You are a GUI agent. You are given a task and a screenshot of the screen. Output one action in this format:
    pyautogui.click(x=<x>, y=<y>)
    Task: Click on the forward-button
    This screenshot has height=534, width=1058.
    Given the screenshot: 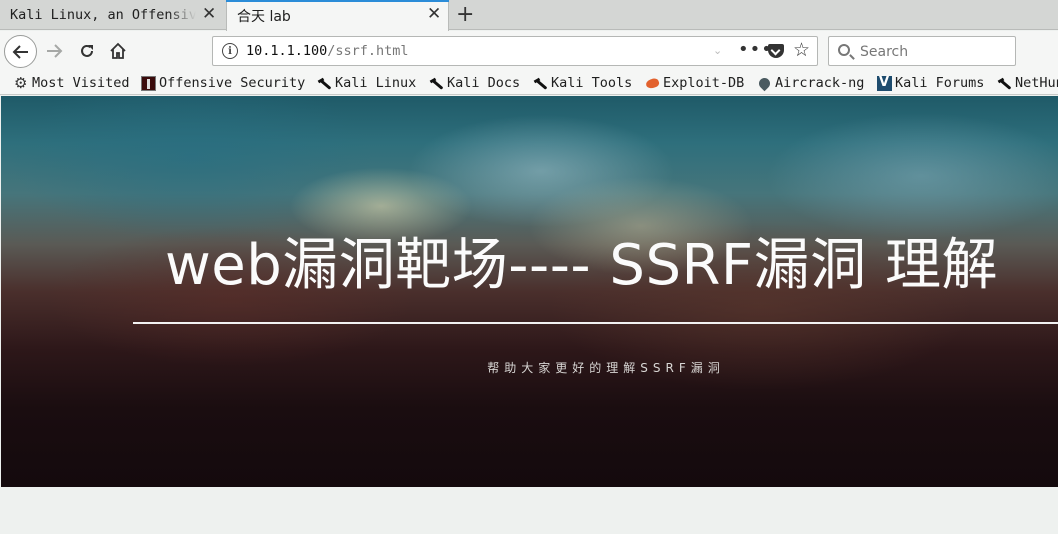 What is the action you would take?
    pyautogui.click(x=54, y=51)
    